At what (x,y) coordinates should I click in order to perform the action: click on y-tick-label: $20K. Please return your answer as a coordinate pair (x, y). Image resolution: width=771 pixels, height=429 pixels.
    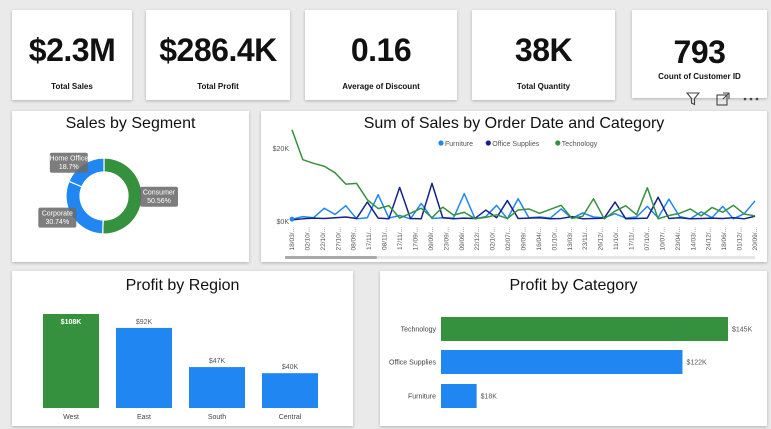
    Looking at the image, I should click on (281, 149).